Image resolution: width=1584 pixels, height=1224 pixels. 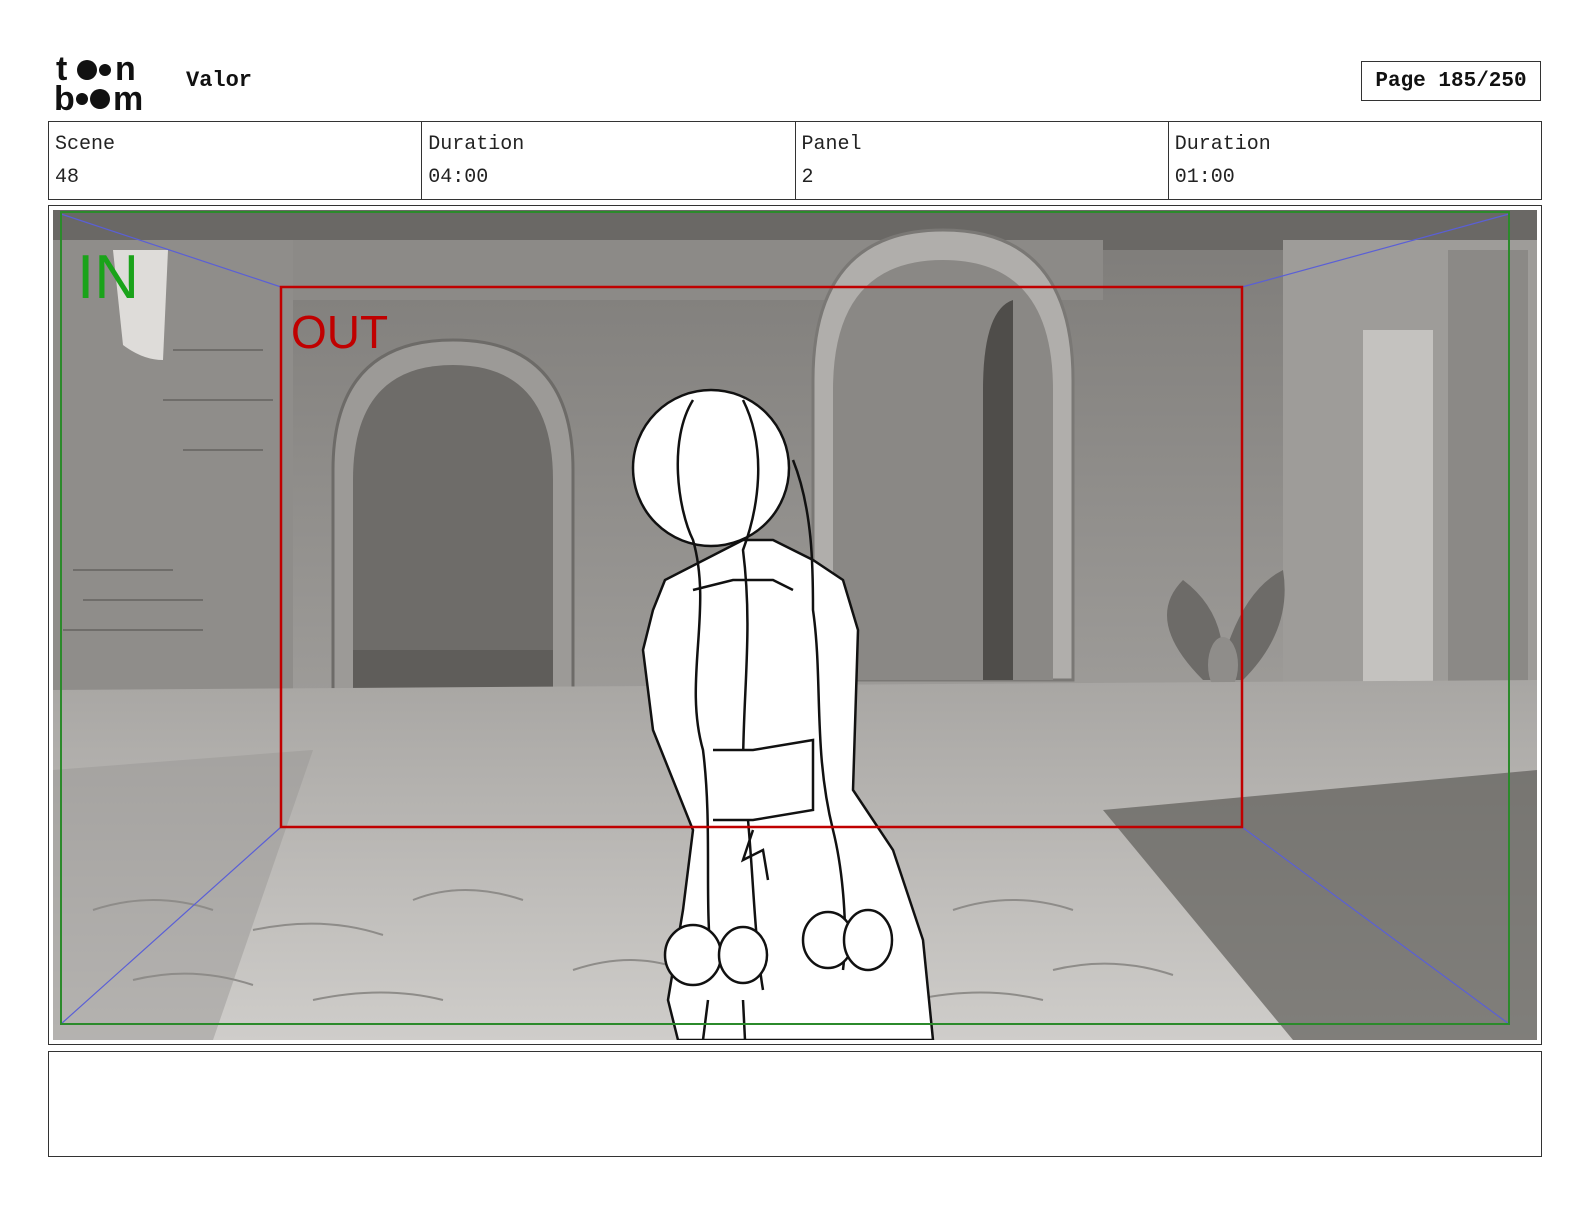 What do you see at coordinates (64, 96) in the screenshot?
I see `svg-text: b` at bounding box center [64, 96].